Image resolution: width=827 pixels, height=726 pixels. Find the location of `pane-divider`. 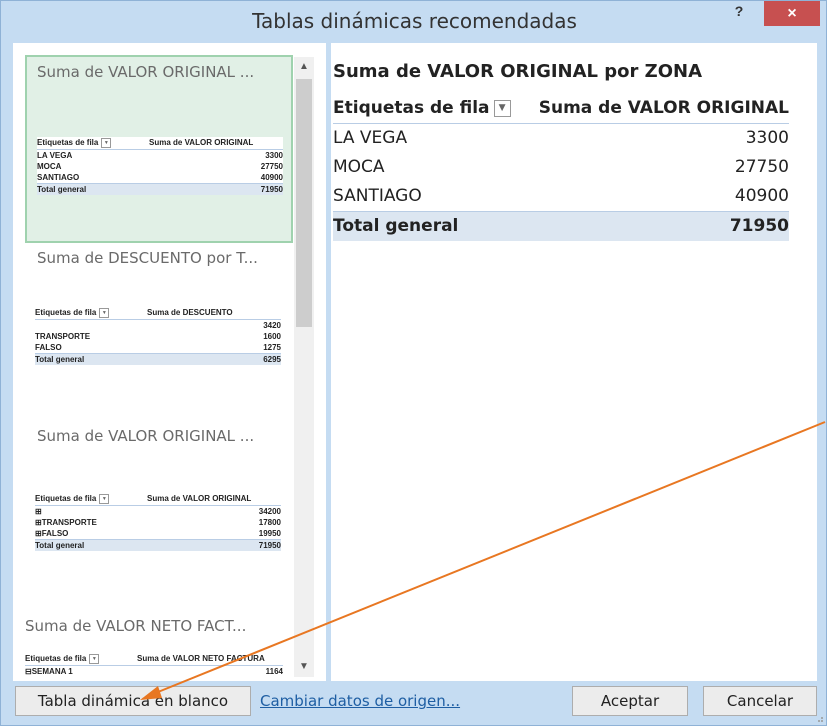

pane-divider is located at coordinates (328, 362).